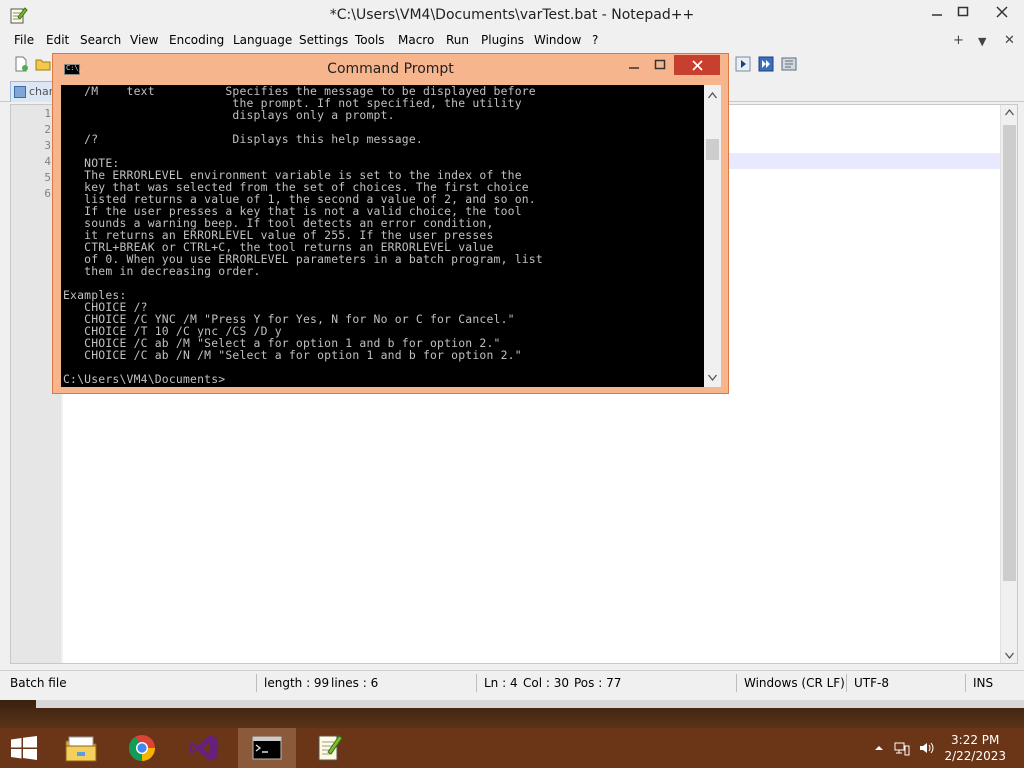  What do you see at coordinates (598, 683) in the screenshot?
I see `status-position: Pos : 77` at bounding box center [598, 683].